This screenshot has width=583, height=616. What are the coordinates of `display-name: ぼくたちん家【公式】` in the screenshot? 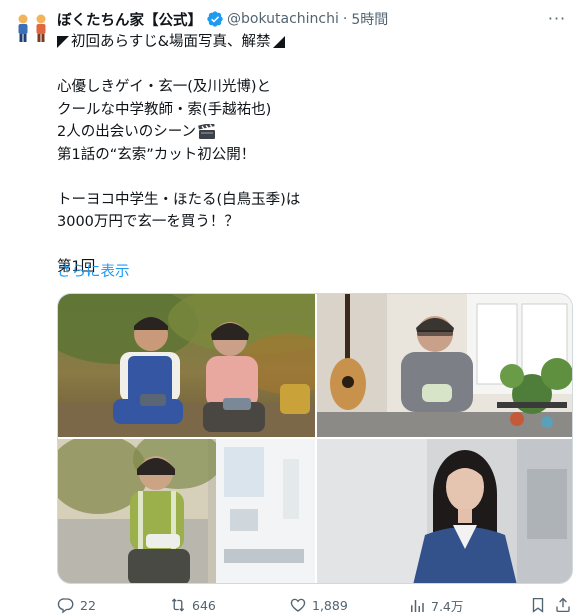 It's located at (129, 19).